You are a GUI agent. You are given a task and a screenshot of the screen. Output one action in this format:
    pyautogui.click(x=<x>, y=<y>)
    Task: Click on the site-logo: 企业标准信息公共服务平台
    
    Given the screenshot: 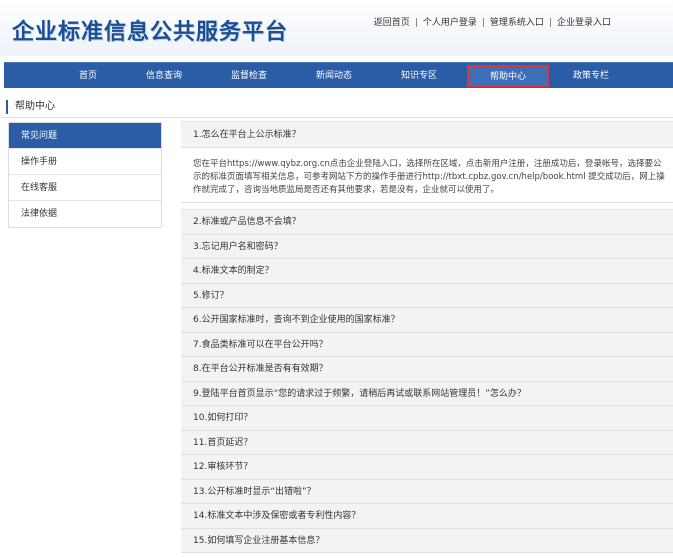 What is the action you would take?
    pyautogui.click(x=150, y=30)
    